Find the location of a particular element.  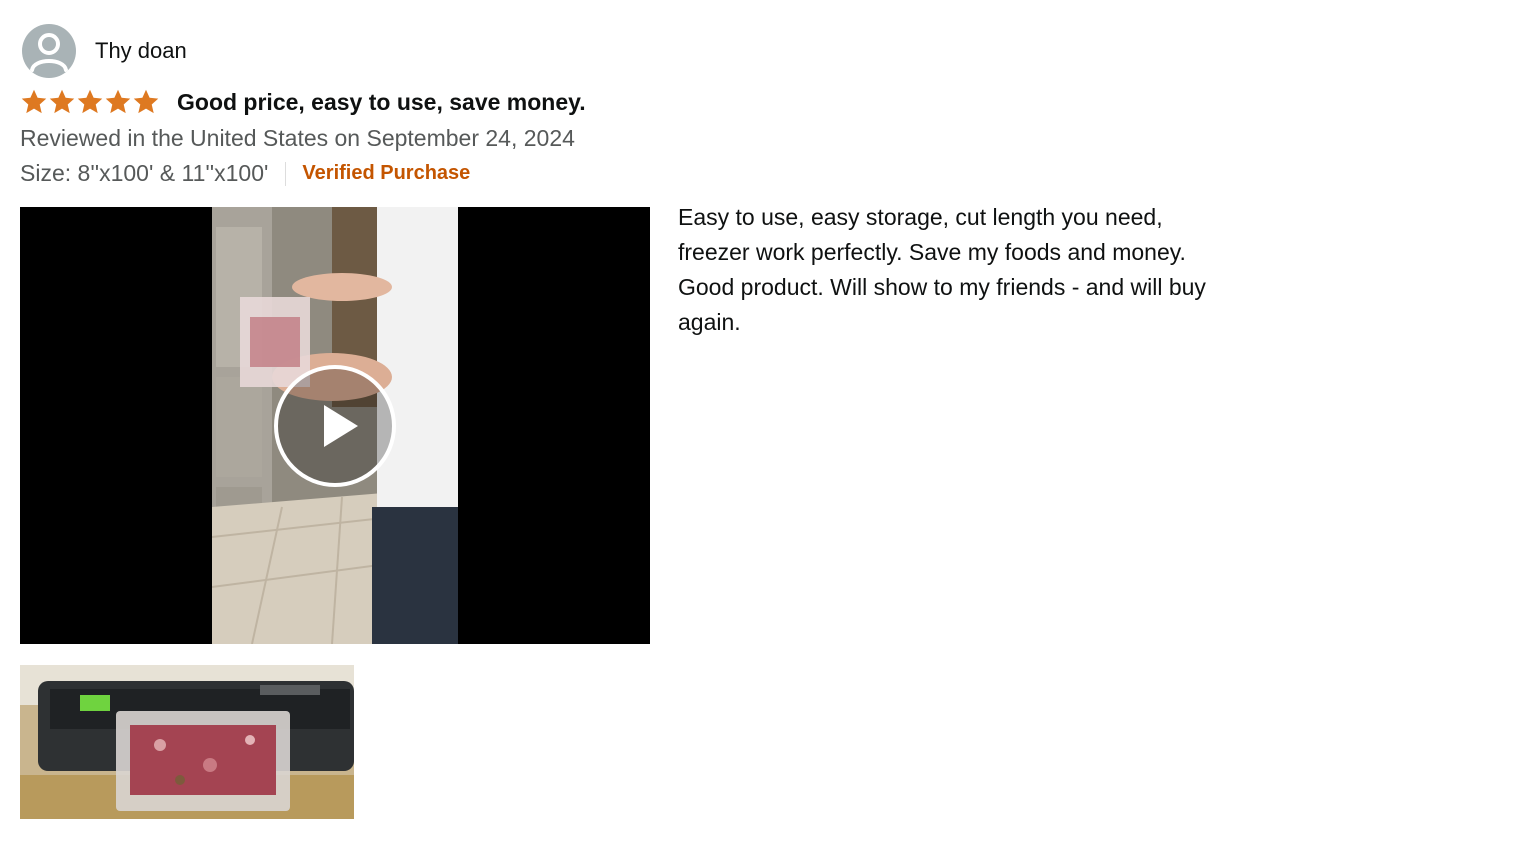

review-image-thumbnail is located at coordinates (187, 742).